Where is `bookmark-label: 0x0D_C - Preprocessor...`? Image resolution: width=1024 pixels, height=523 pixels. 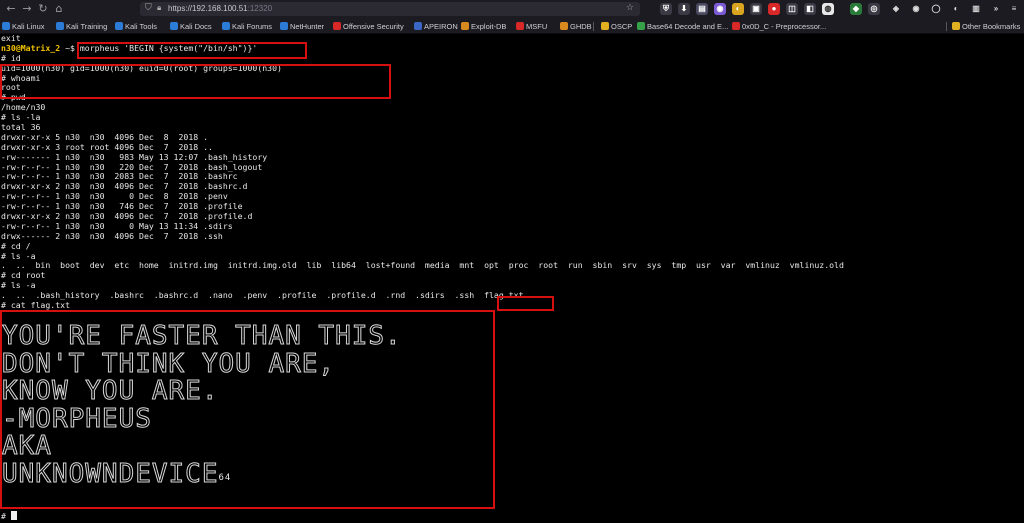
bookmark-label: 0x0D_C - Preprocessor... is located at coordinates (784, 26).